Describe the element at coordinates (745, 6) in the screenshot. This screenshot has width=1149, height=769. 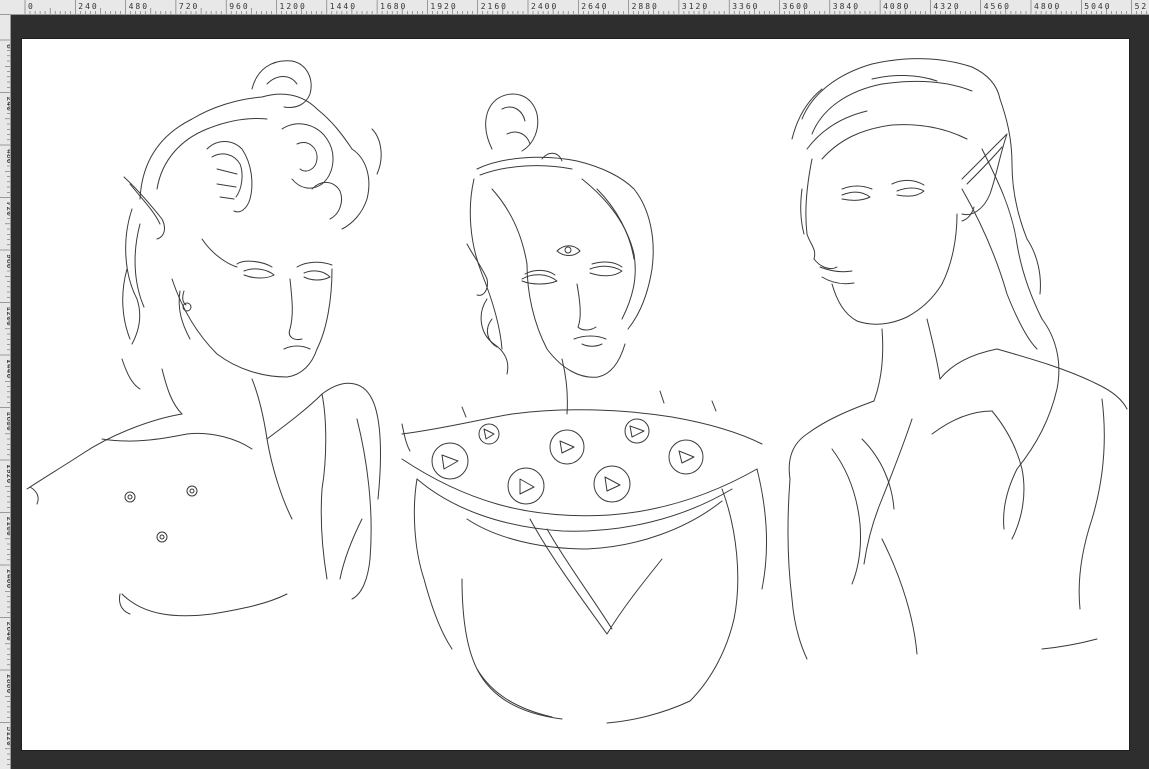
I see `ruler-label: 3360` at that location.